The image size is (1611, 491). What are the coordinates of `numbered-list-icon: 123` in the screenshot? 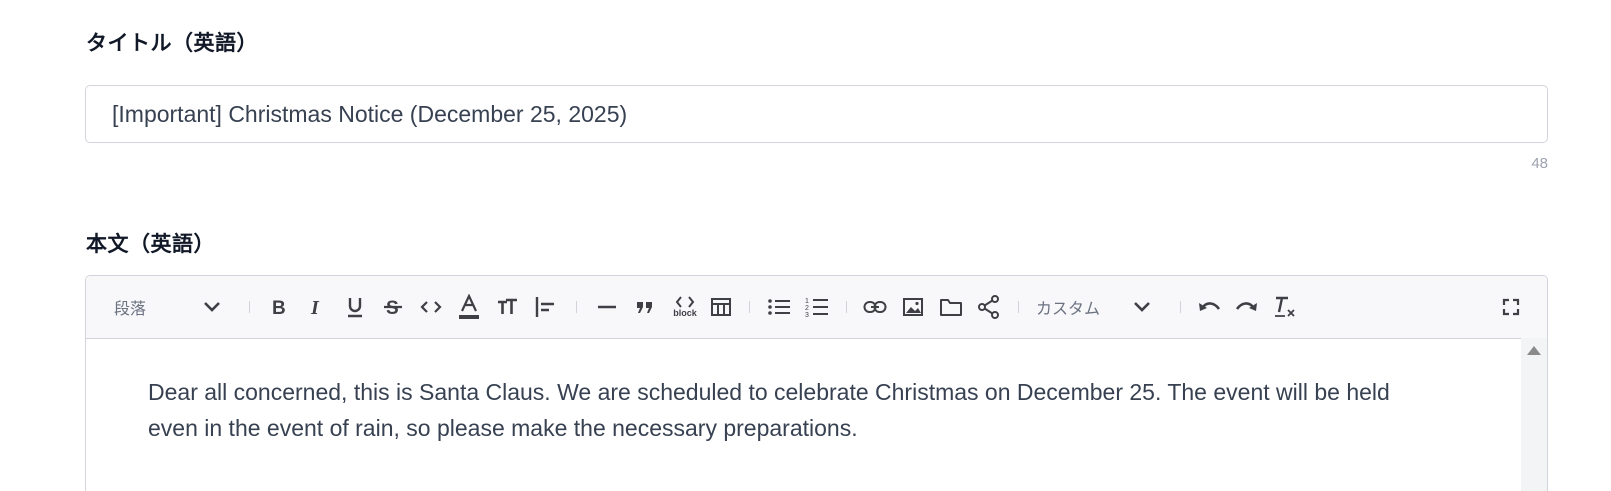 It's located at (817, 307).